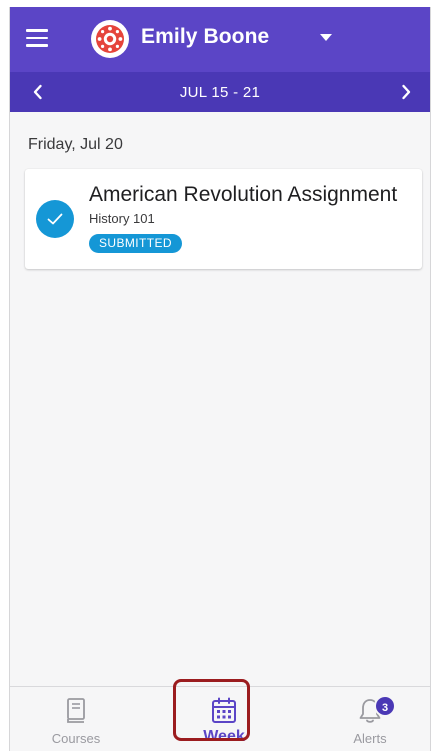 This screenshot has height=753, width=435. I want to click on week-selector: JUL 15 - 21, so click(220, 92).